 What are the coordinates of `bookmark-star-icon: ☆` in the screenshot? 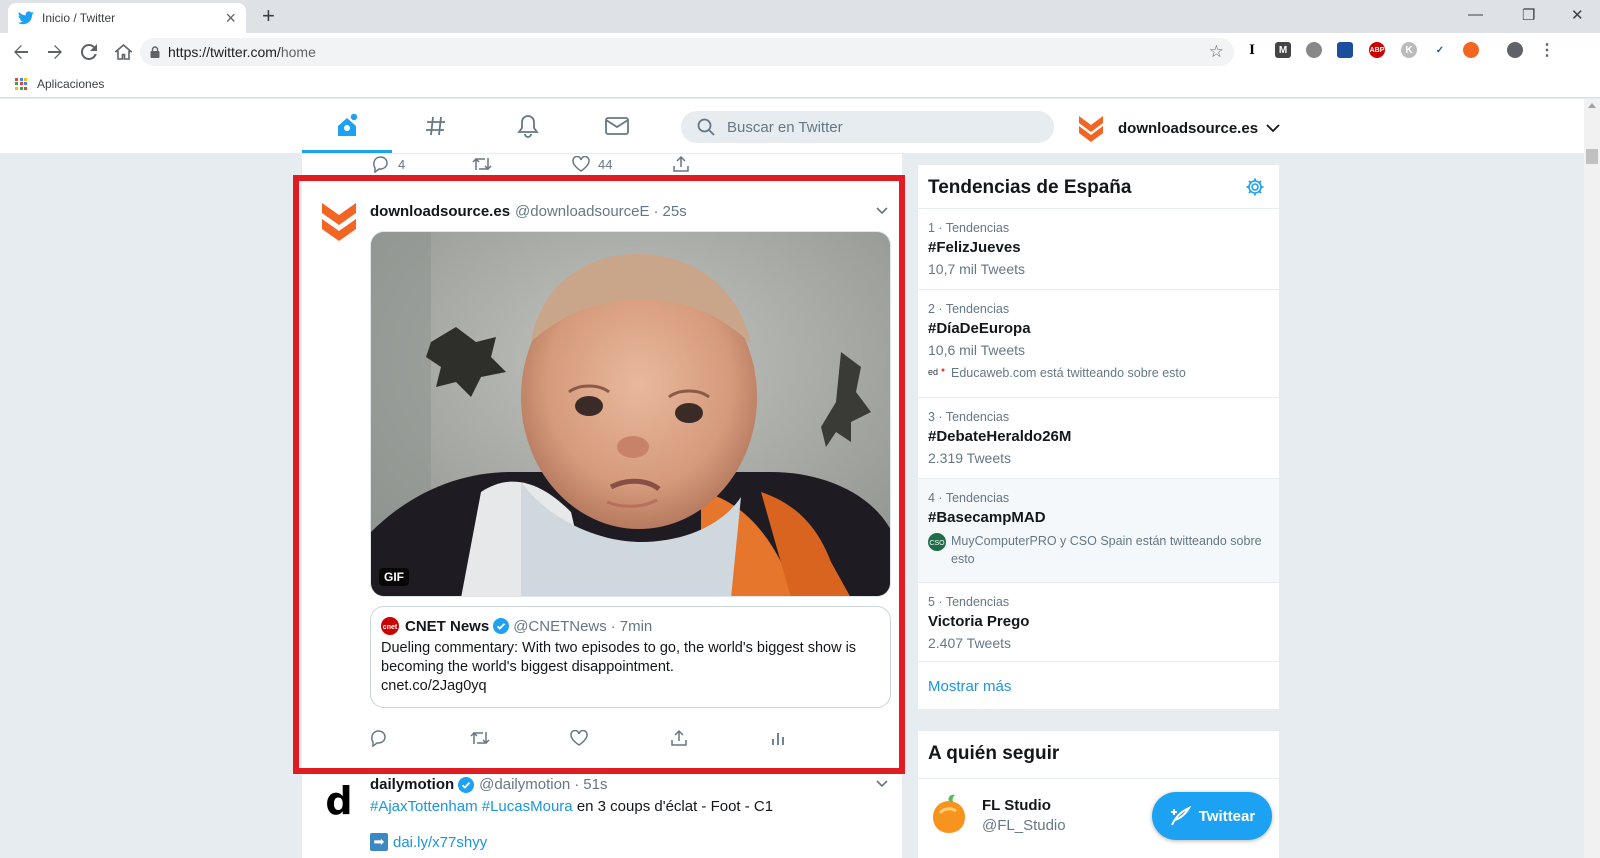 It's located at (1216, 52).